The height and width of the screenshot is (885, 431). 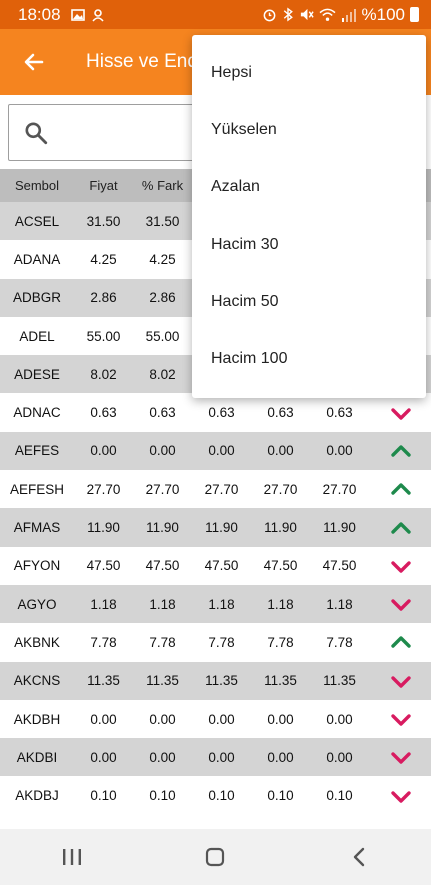 I want to click on table-row: AGYO 1.18 1.18 1.18 1.18 1.18, so click(x=215, y=604).